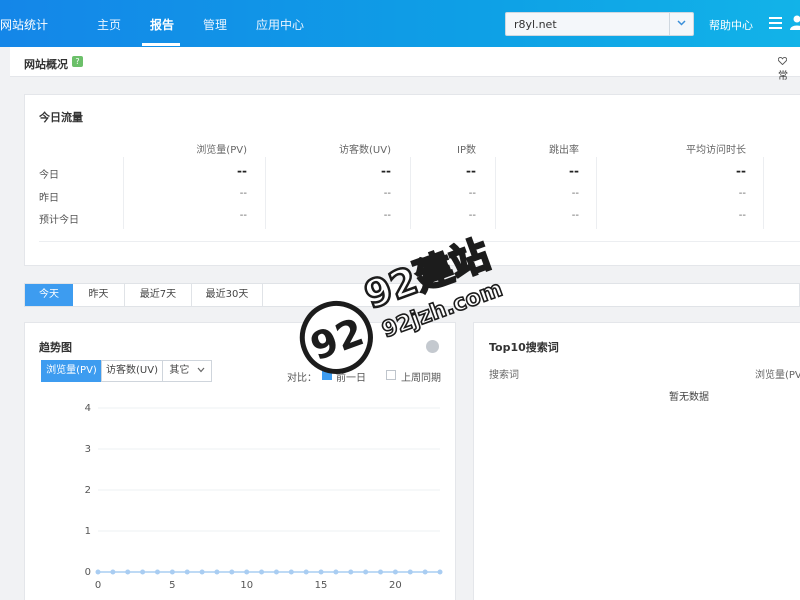 This screenshot has height=600, width=800. What do you see at coordinates (365, 150) in the screenshot?
I see `col-uv: 访客数(UV)` at bounding box center [365, 150].